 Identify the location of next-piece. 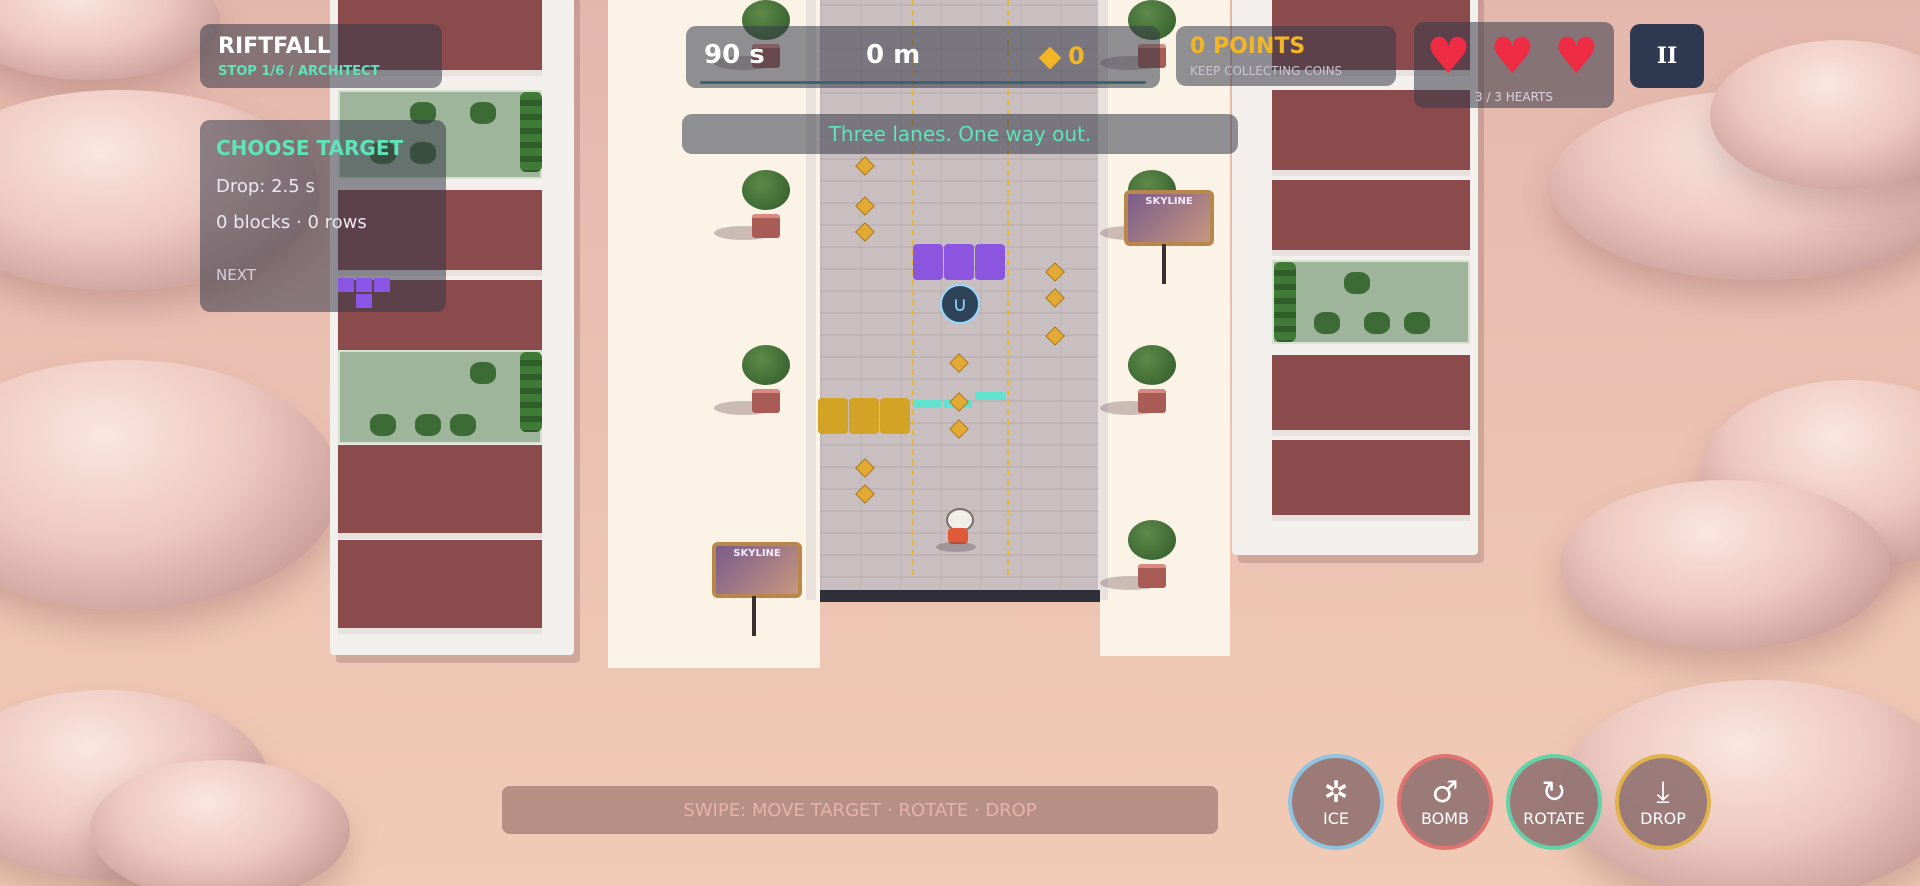
(365, 296).